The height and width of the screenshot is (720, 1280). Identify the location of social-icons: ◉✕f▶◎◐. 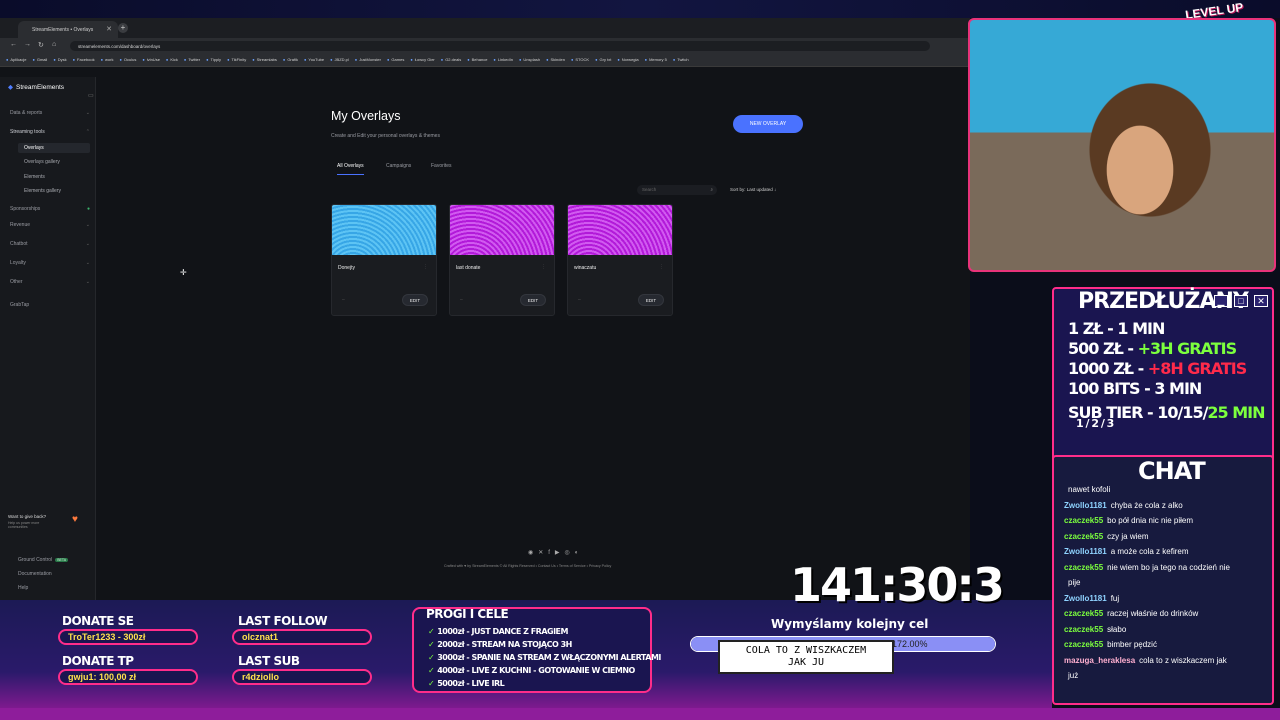
(555, 552).